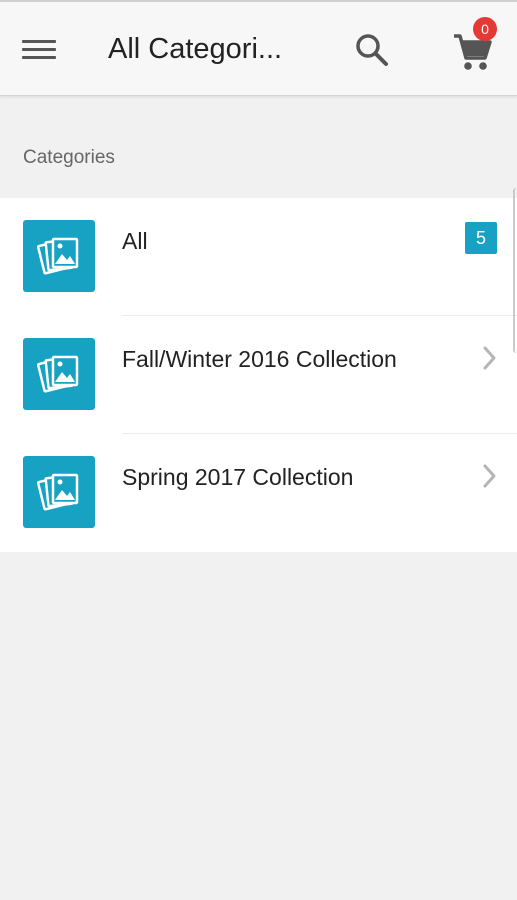  What do you see at coordinates (258, 257) in the screenshot?
I see `category-item-all: All 5` at bounding box center [258, 257].